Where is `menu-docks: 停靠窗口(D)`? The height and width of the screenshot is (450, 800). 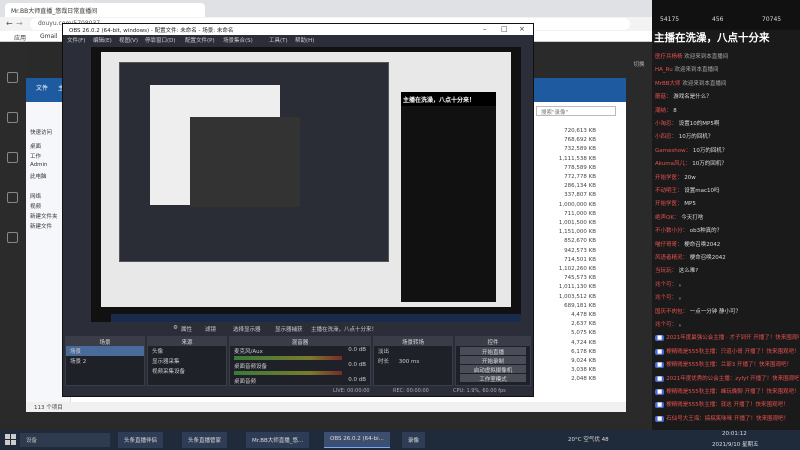 menu-docks: 停靠窗口(D) is located at coordinates (160, 40).